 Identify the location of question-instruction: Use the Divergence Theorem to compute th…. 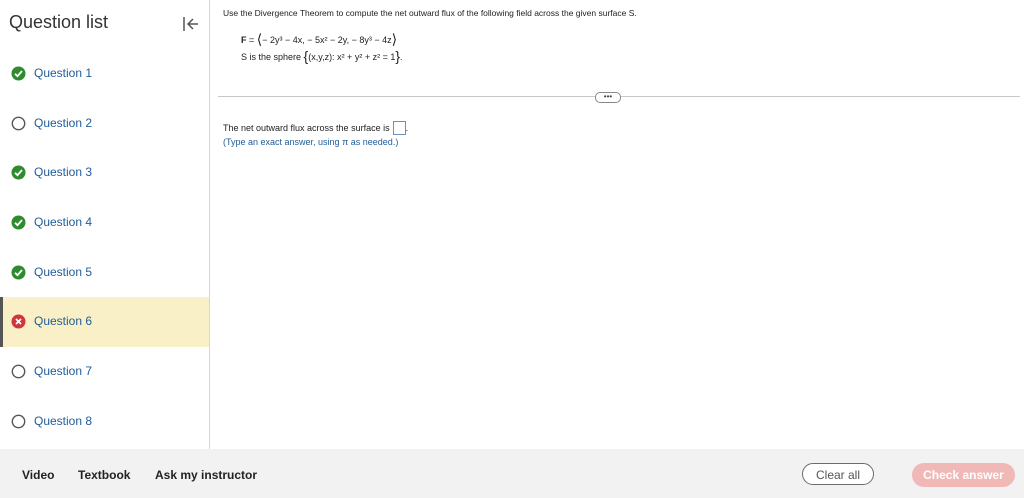
(430, 13).